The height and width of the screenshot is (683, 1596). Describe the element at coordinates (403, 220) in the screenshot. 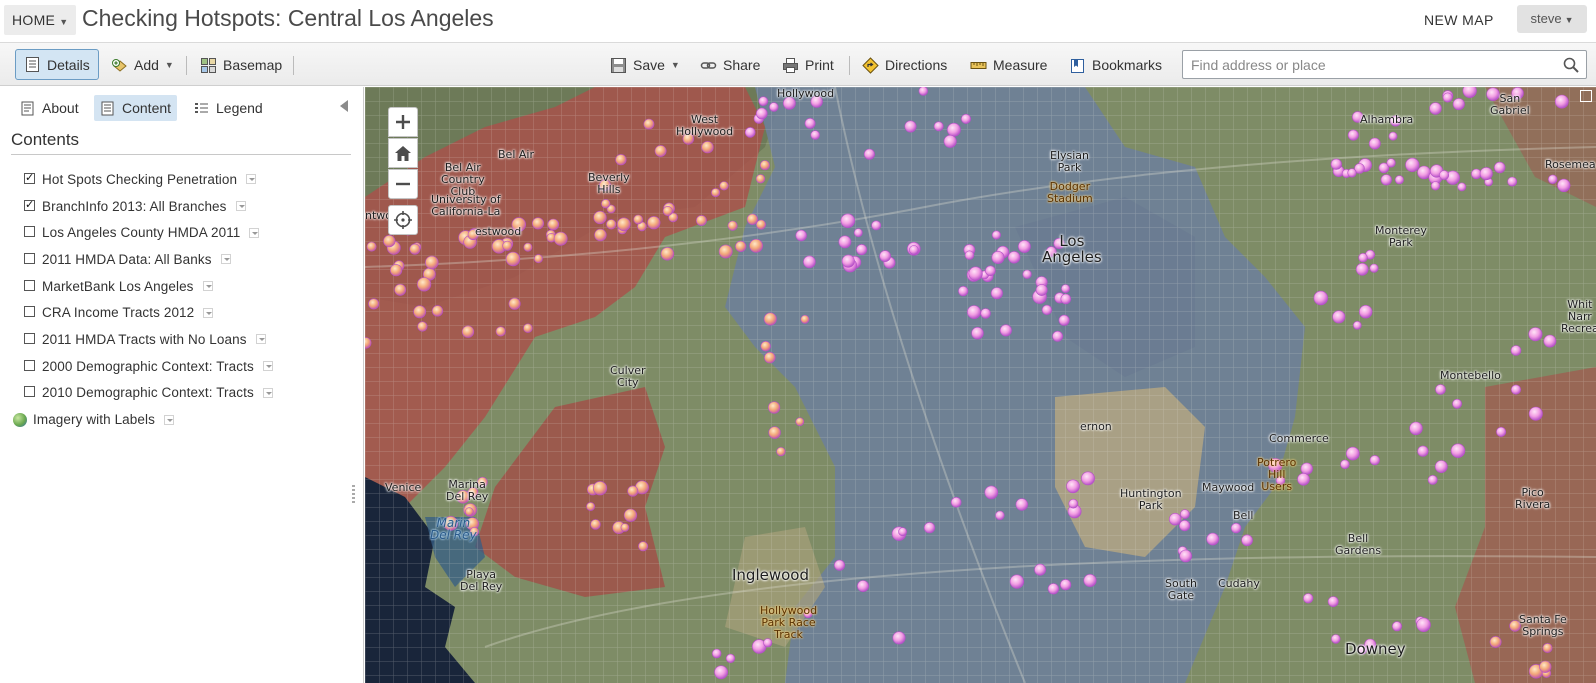

I see `locate-button` at that location.